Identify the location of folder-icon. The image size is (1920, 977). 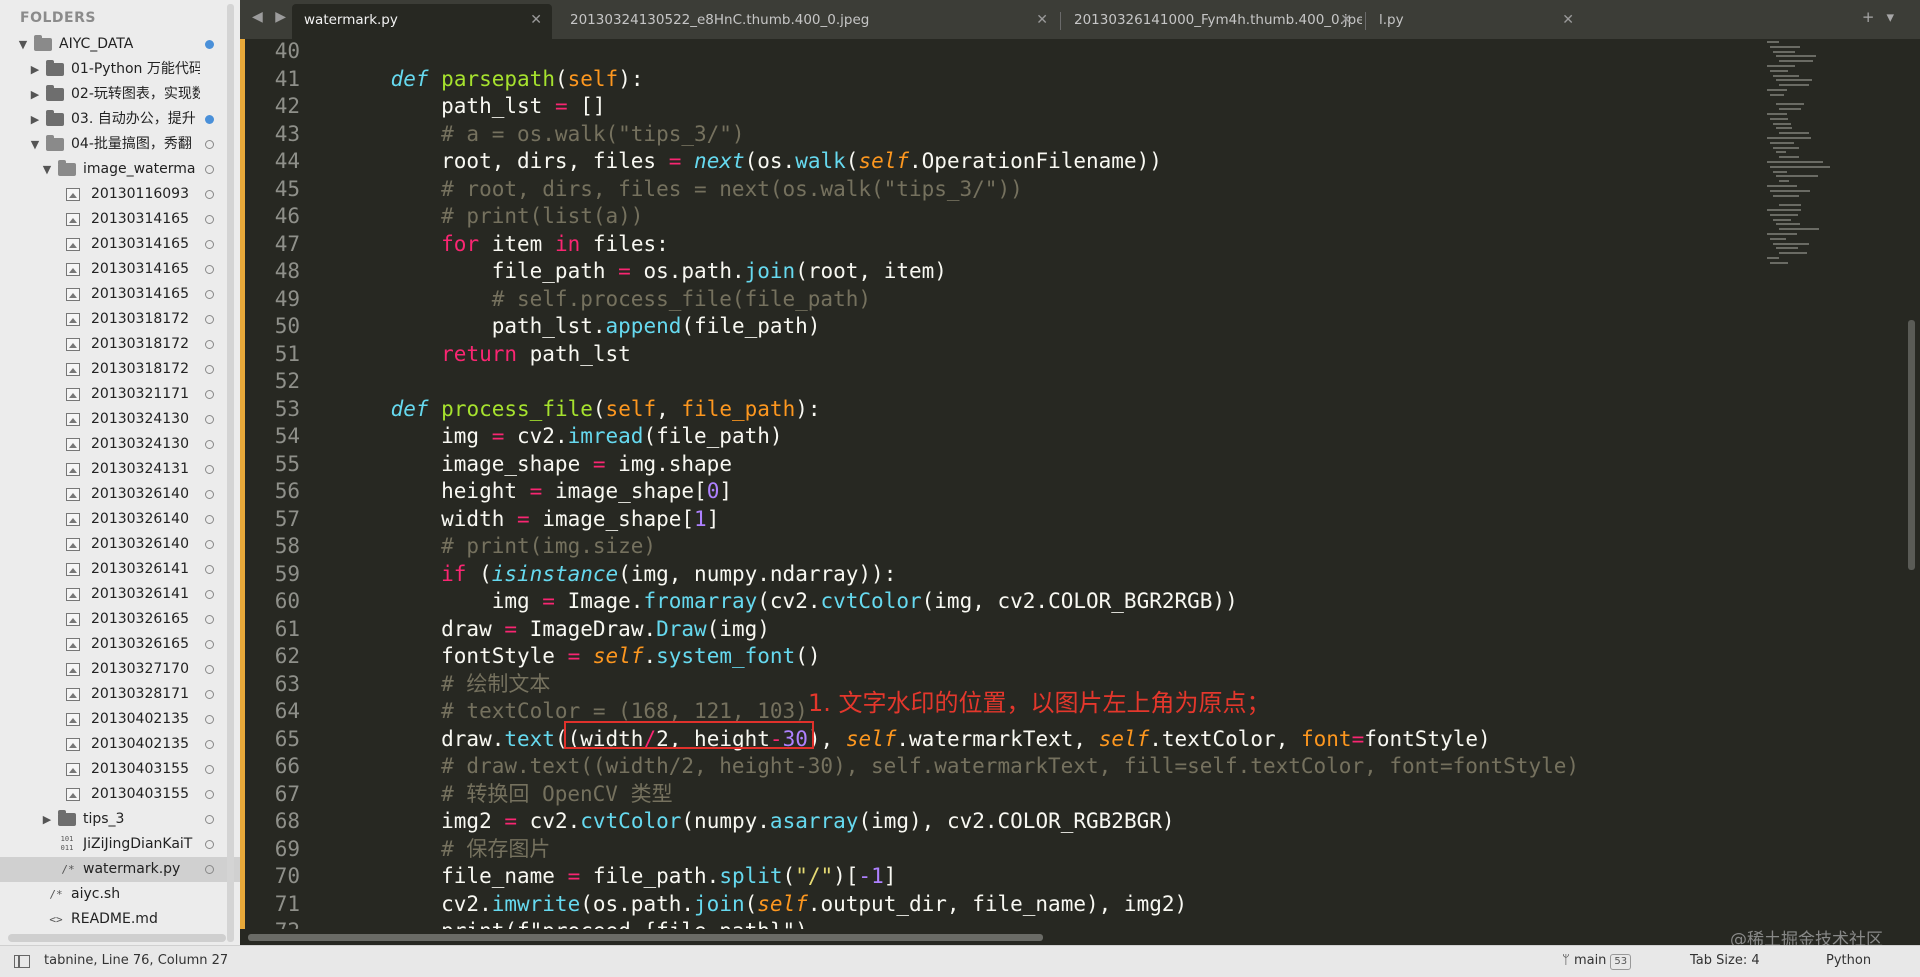
(67, 168).